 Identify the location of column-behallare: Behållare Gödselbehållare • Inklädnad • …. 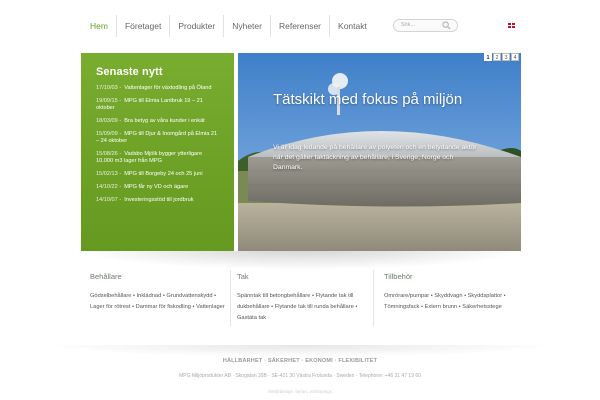
(157, 292).